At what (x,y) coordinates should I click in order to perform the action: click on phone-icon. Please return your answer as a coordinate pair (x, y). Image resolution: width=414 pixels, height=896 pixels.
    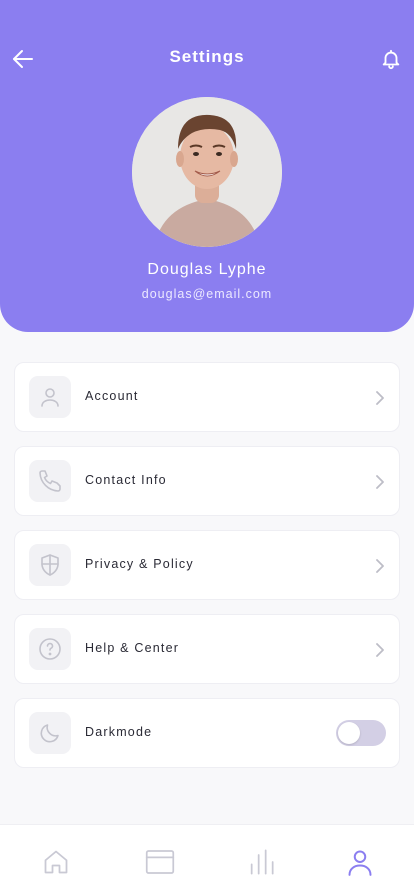
    Looking at the image, I should click on (50, 481).